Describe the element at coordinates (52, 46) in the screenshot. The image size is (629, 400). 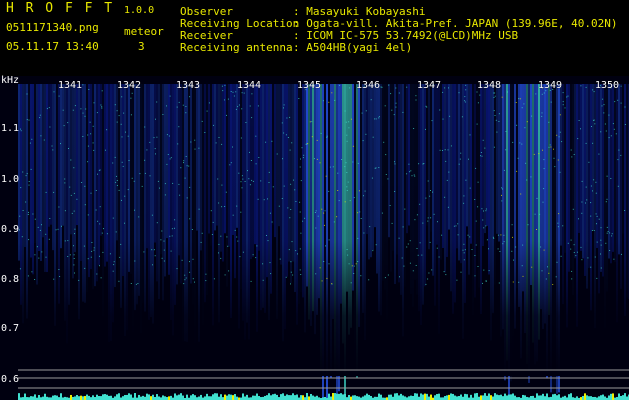
I see `datetime: 05.11.17 13:40` at that location.